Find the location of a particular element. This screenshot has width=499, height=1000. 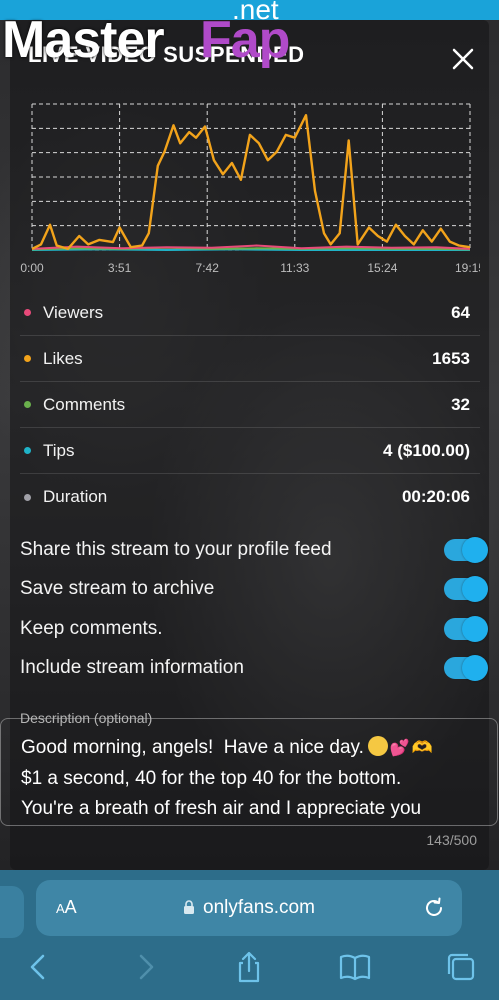

browser-nav-bar is located at coordinates (249, 970).